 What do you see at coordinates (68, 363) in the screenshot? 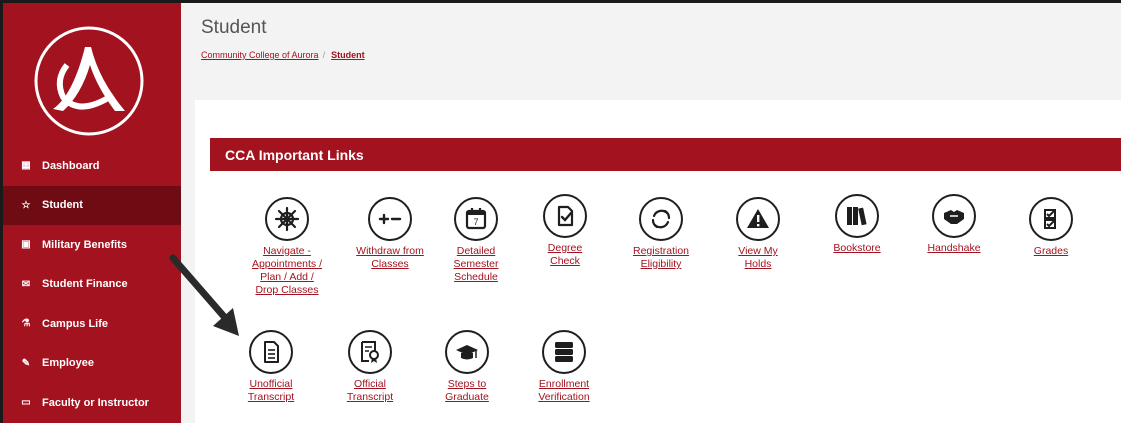
I see `sidebar-item-label: Employee` at bounding box center [68, 363].